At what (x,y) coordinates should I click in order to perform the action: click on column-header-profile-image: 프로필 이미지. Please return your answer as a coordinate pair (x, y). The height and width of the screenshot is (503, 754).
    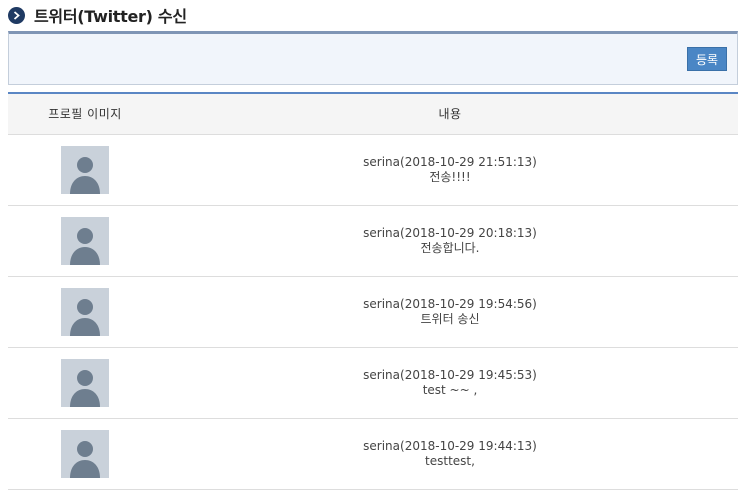
    Looking at the image, I should click on (85, 114).